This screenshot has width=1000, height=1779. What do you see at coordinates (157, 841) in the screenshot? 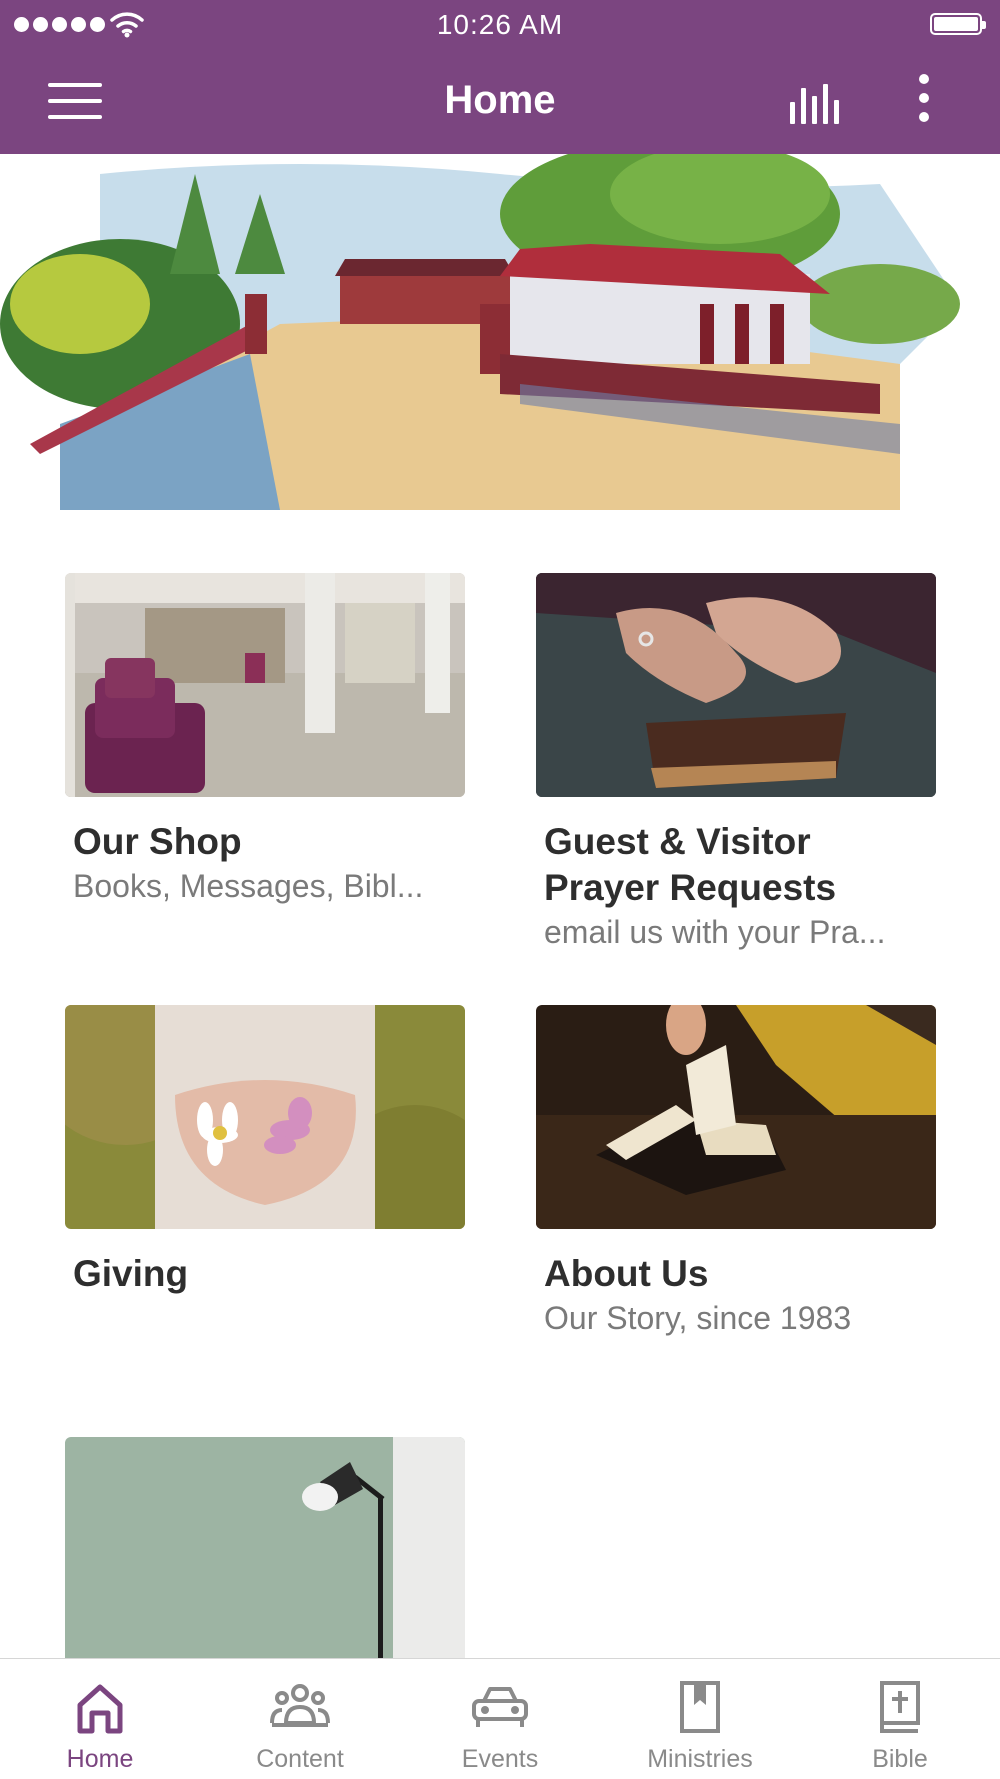
I see `card-title: Our Shop` at bounding box center [157, 841].